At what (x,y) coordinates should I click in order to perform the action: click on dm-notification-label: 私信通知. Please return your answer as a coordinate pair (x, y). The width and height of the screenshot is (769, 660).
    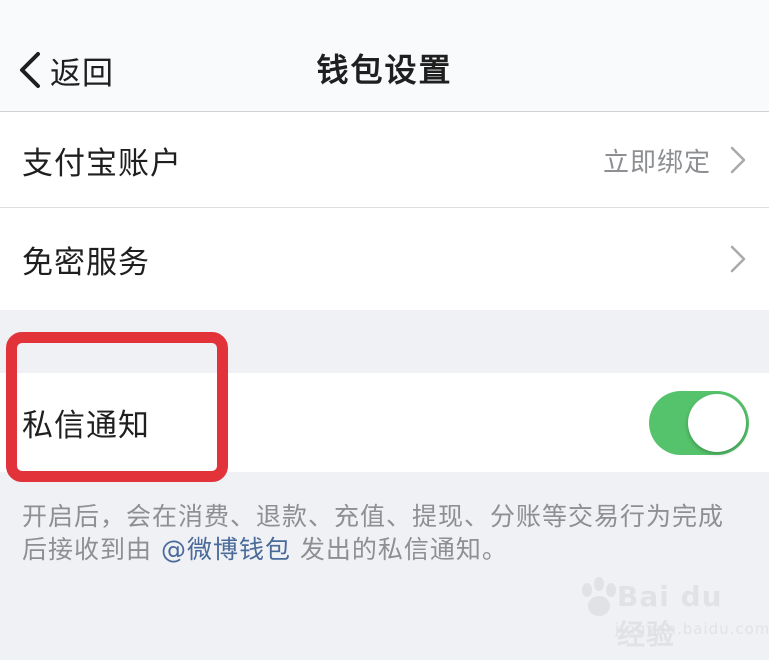
    Looking at the image, I should click on (86, 426).